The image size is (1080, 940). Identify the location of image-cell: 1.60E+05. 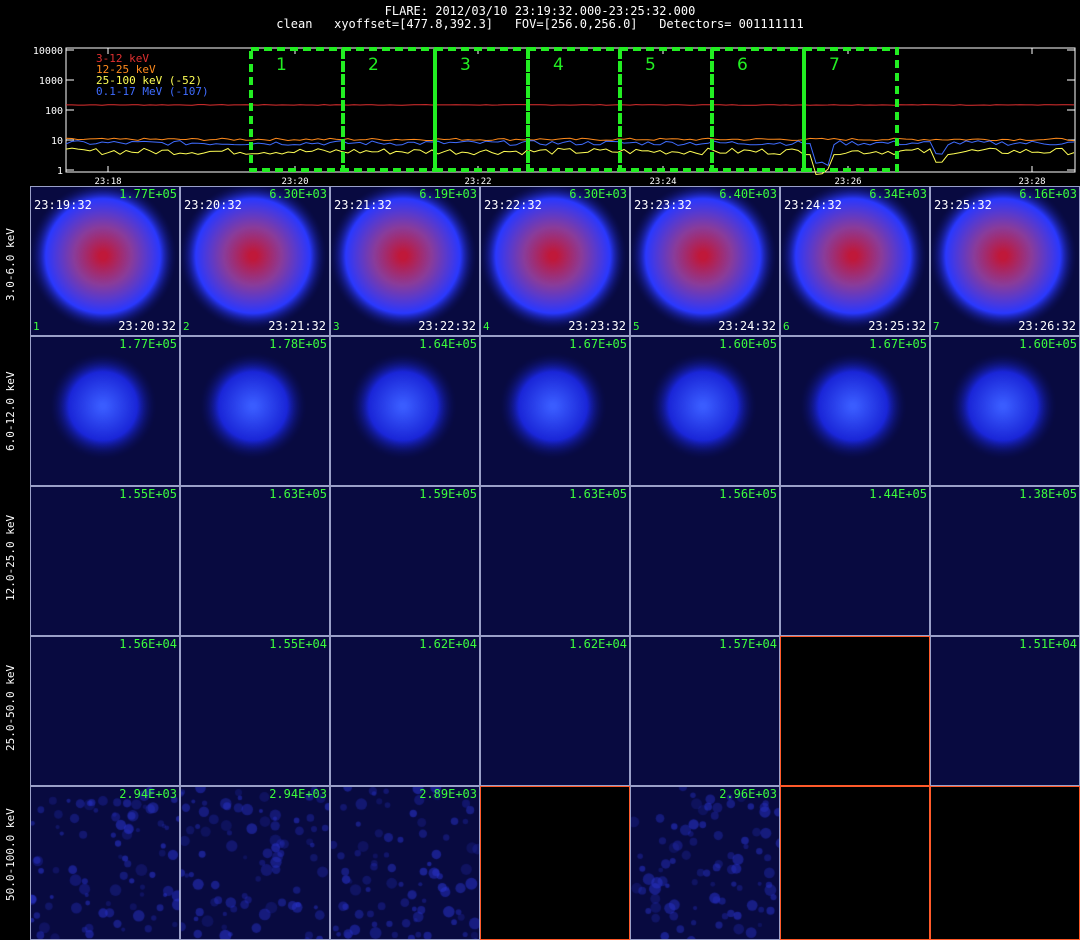
(1005, 411).